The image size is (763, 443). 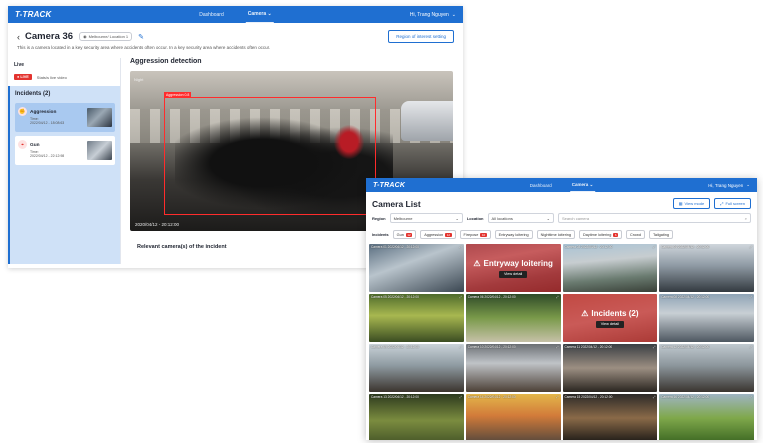 I want to click on camera-tile: Camera 06 2022/04/12 - 20:12:00 ⤢, so click(x=513, y=318).